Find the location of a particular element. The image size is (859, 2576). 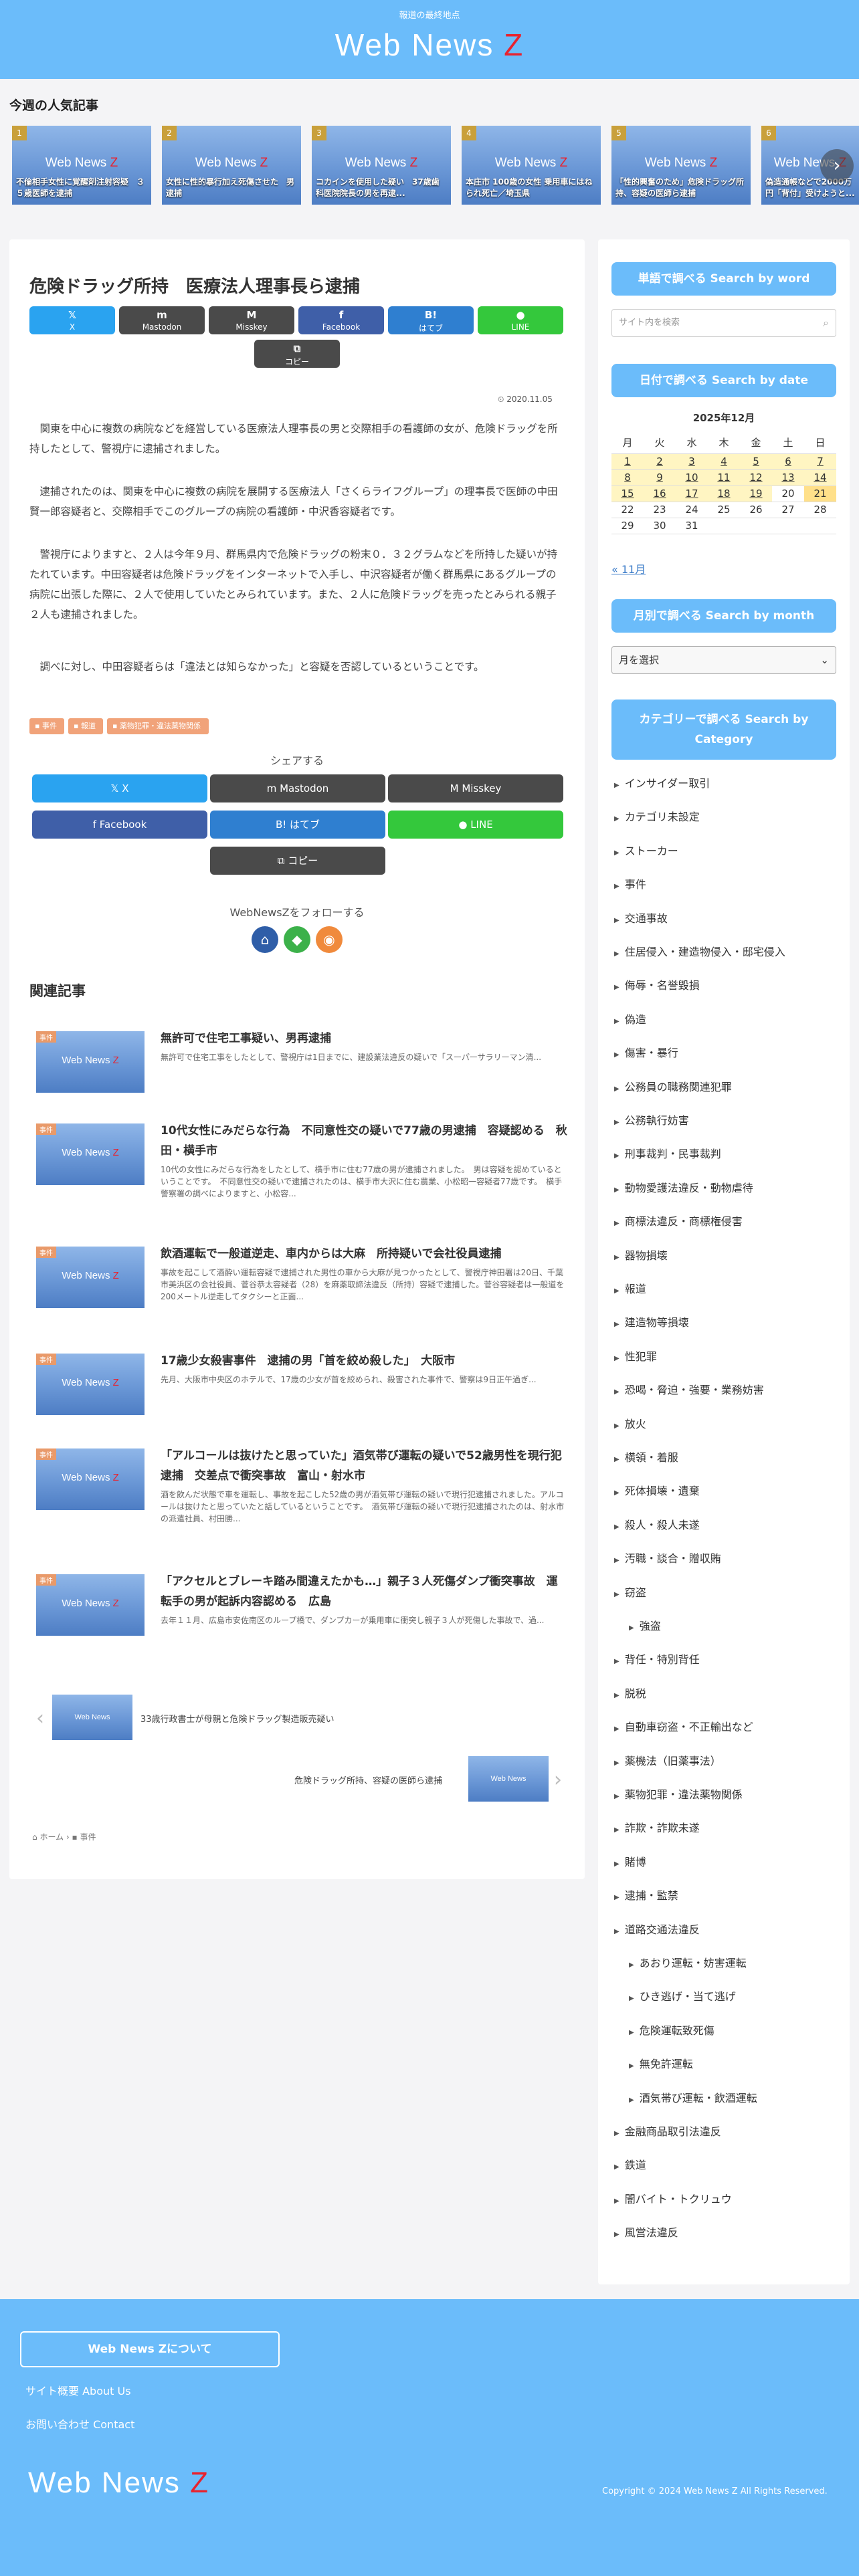

footer-logo: Web News Z is located at coordinates (118, 2483).